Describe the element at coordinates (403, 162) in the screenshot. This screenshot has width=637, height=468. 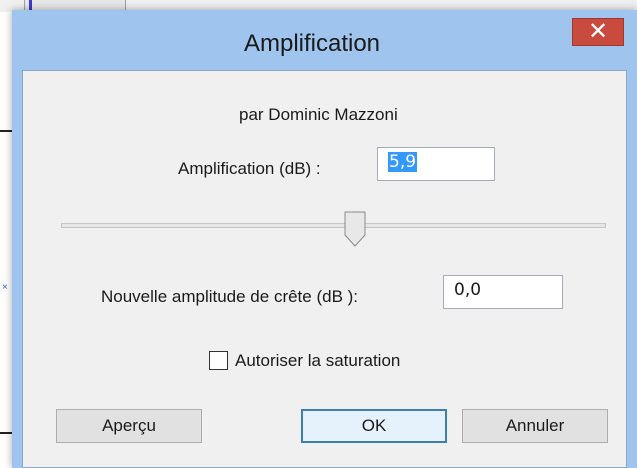
I see `amplification-value: 5,9` at that location.